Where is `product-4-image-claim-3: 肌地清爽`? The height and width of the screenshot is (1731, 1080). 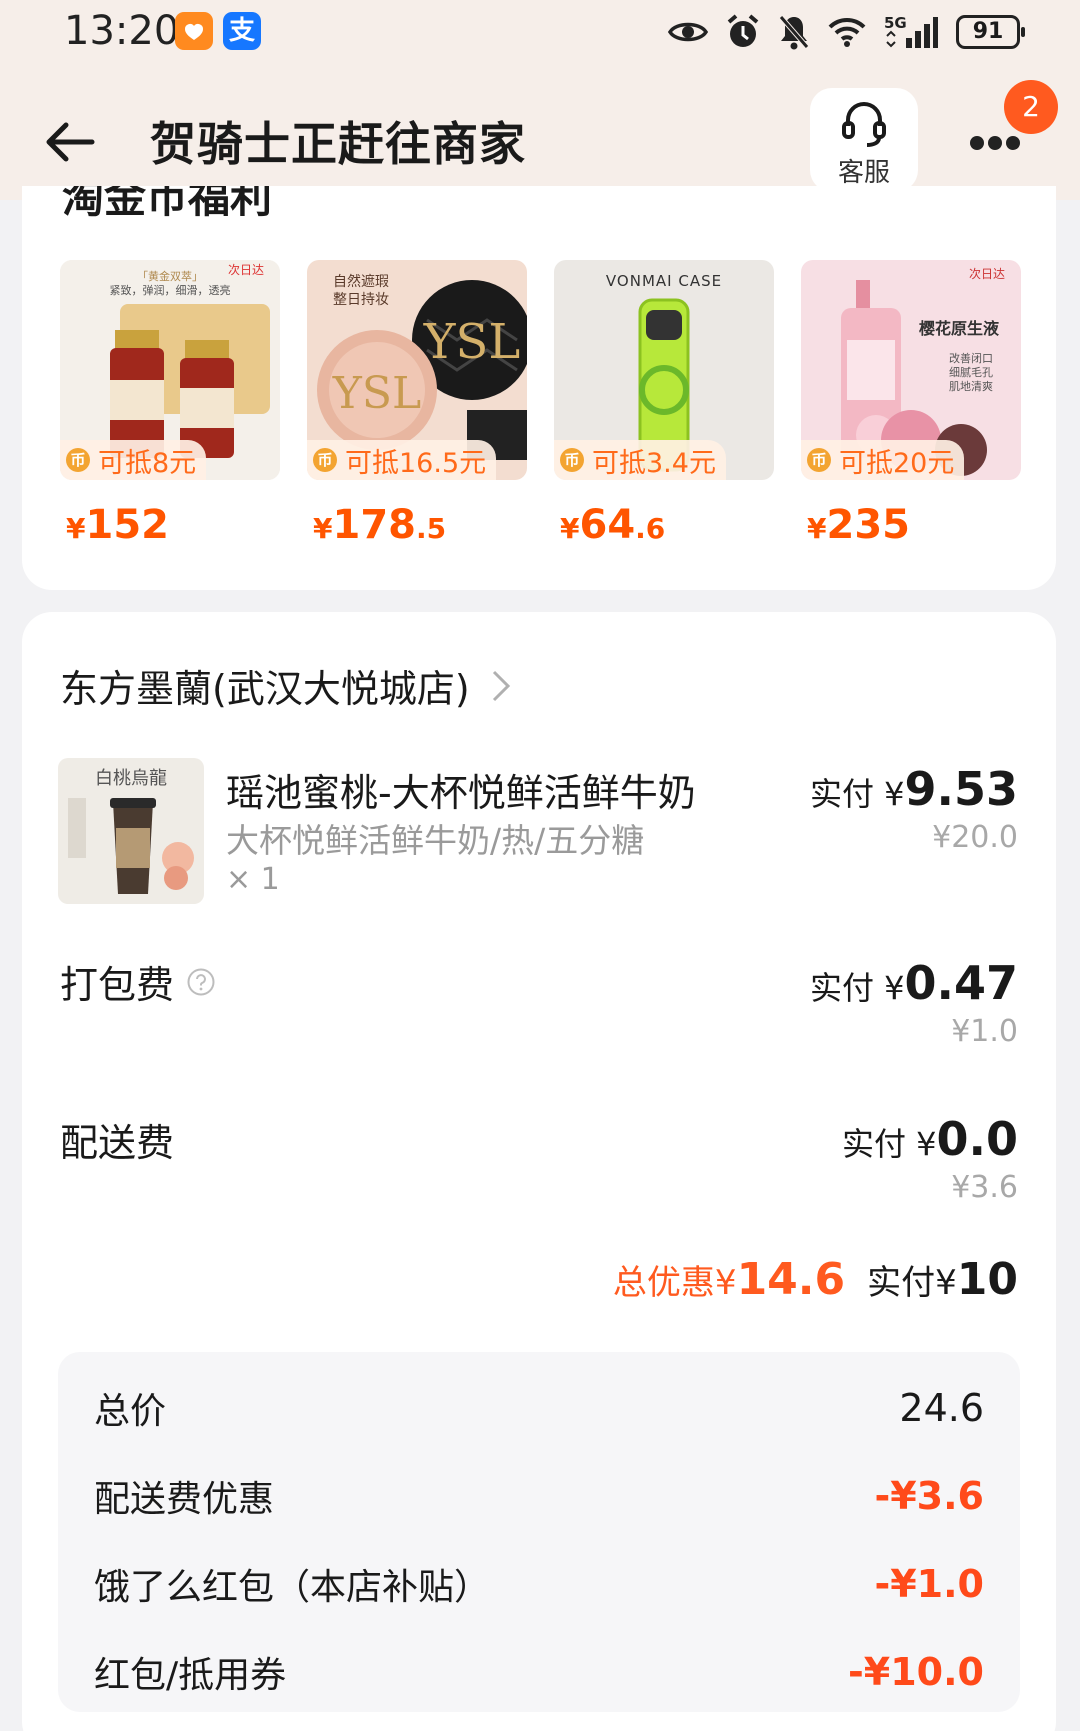
product-4-image-claim-3: 肌地清爽 is located at coordinates (971, 386).